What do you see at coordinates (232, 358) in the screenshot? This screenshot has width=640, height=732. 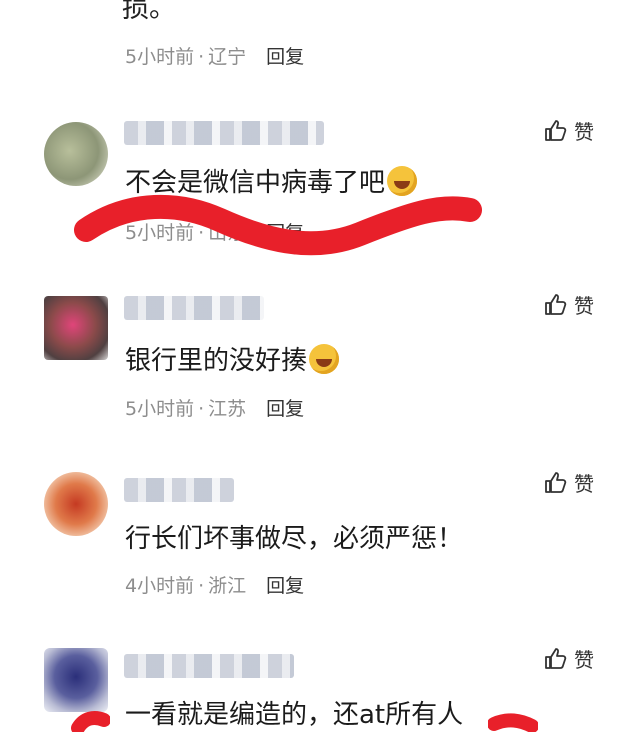 I see `comment-text: 银行里的没好揍` at bounding box center [232, 358].